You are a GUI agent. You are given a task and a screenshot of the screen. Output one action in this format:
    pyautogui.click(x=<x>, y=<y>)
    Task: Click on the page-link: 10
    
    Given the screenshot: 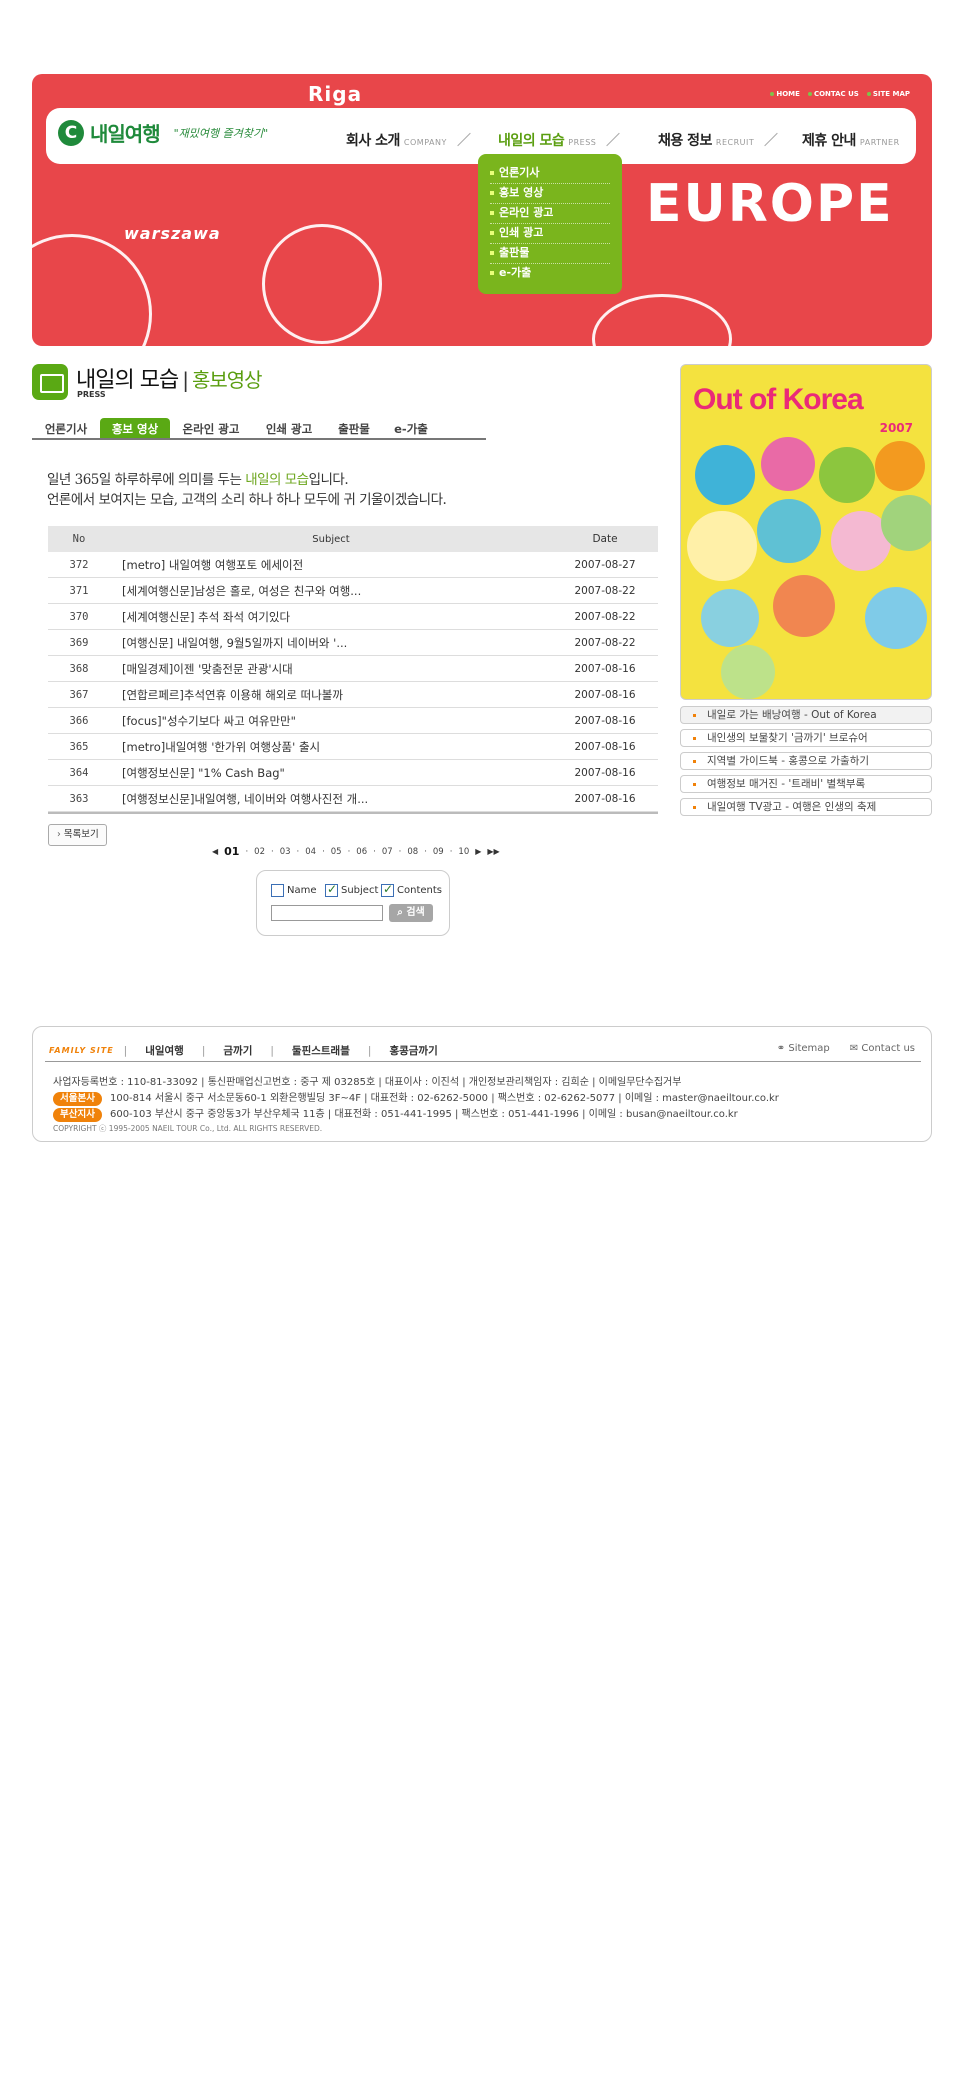 What is the action you would take?
    pyautogui.click(x=463, y=852)
    